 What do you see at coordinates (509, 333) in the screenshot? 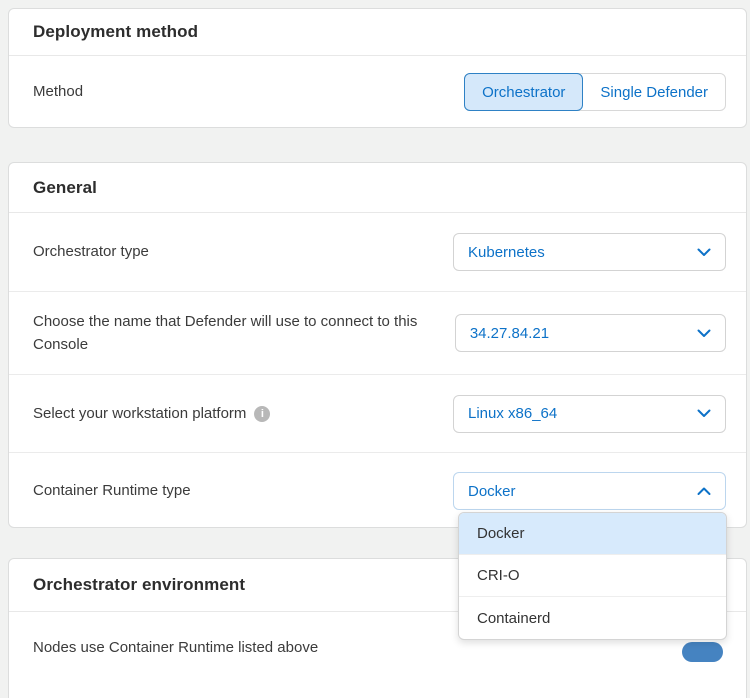
I see `console-name-value: 34.27.84.21` at bounding box center [509, 333].